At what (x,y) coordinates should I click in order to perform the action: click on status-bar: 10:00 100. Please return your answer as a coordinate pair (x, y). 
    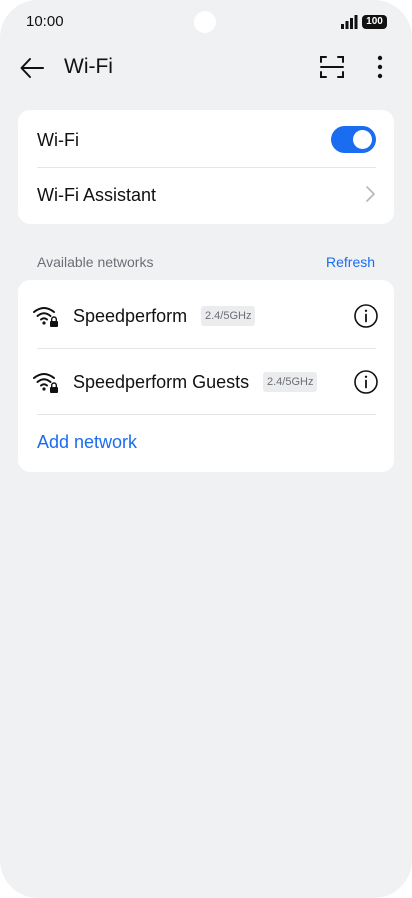
    Looking at the image, I should click on (206, 23).